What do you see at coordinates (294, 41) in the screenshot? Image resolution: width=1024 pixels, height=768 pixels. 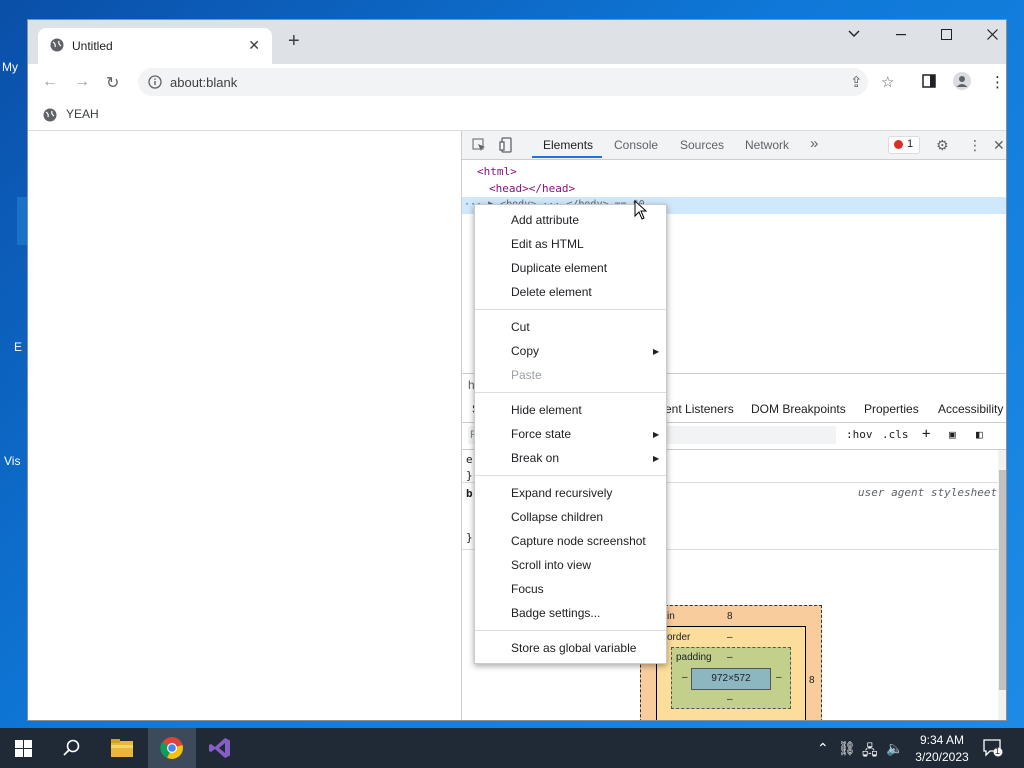 I see `new-tab-button: +` at bounding box center [294, 41].